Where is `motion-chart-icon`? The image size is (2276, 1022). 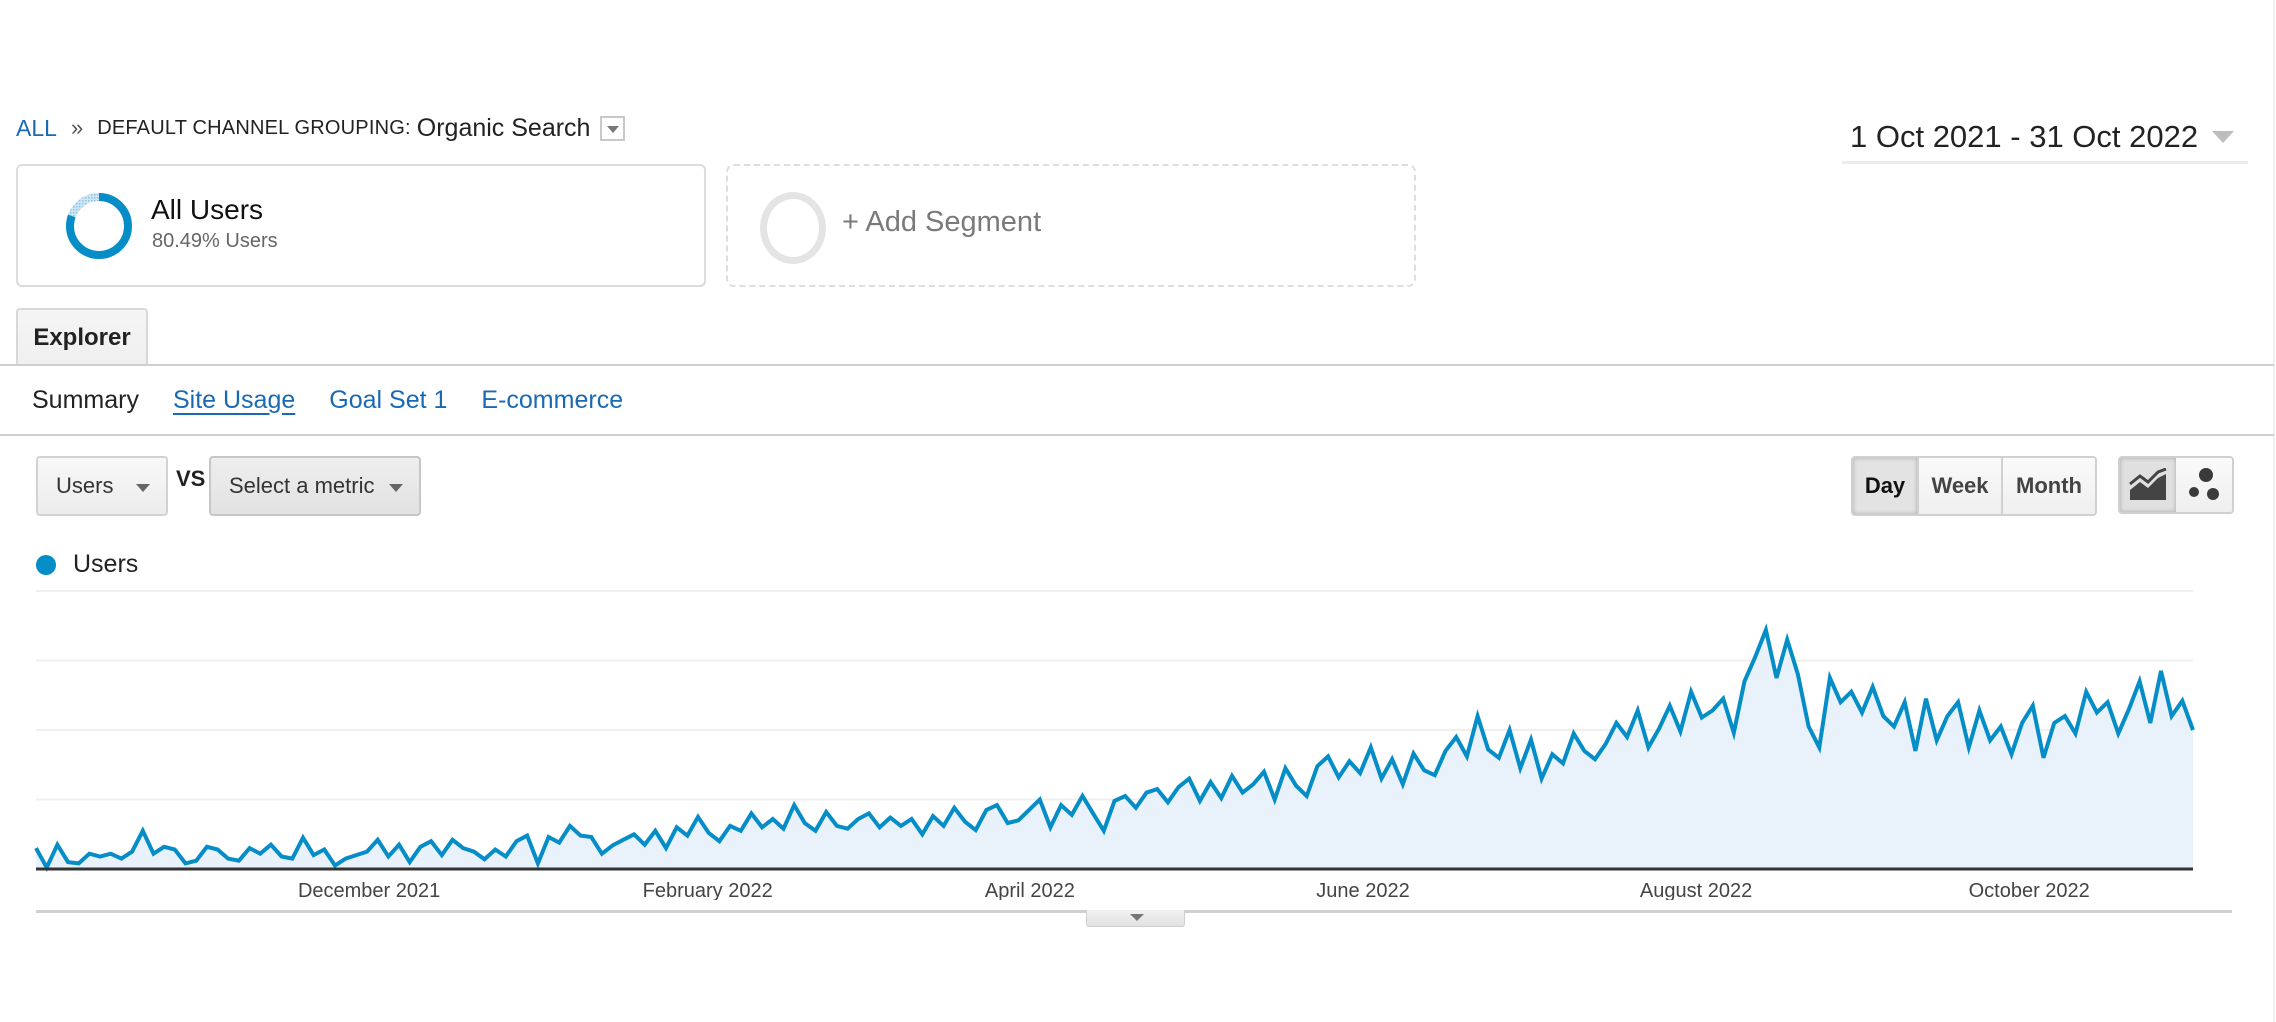 motion-chart-icon is located at coordinates (2204, 484).